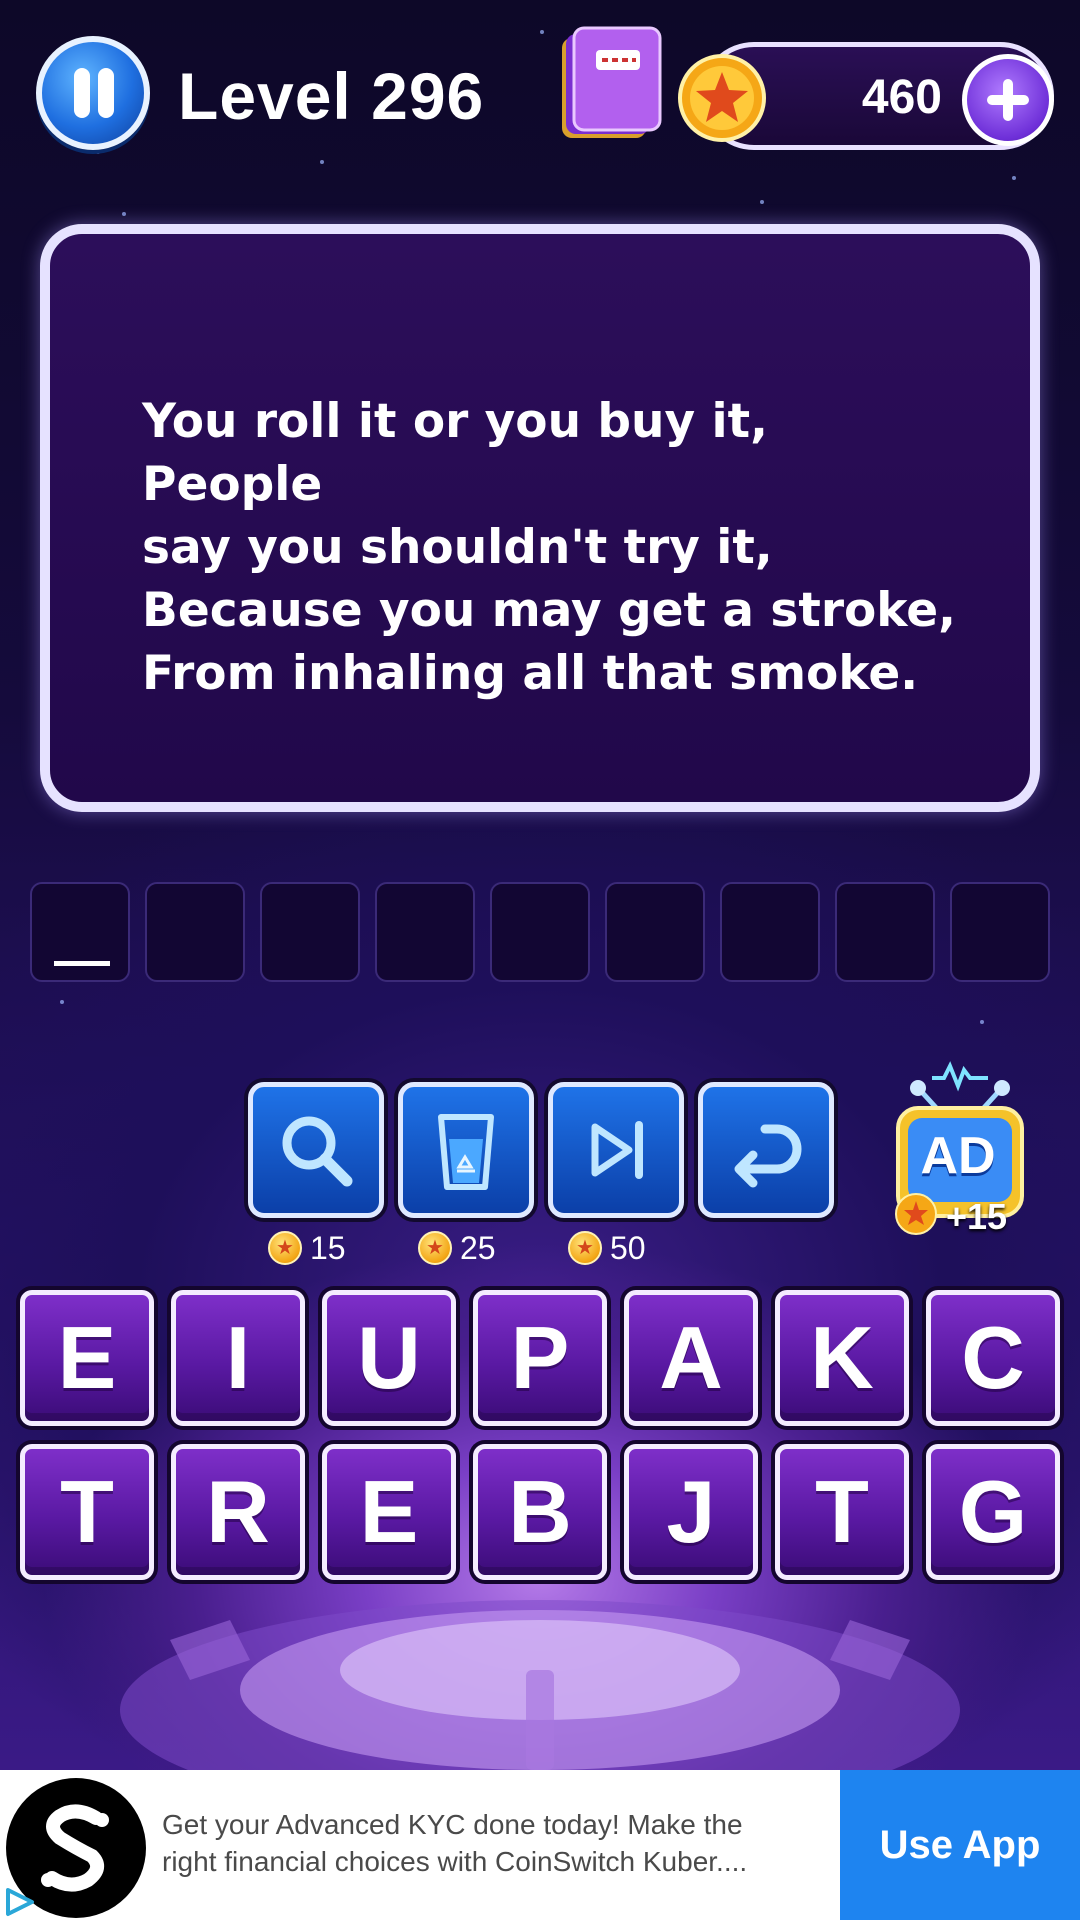 This screenshot has width=1080, height=1920. I want to click on letter-key: U, so click(389, 1358).